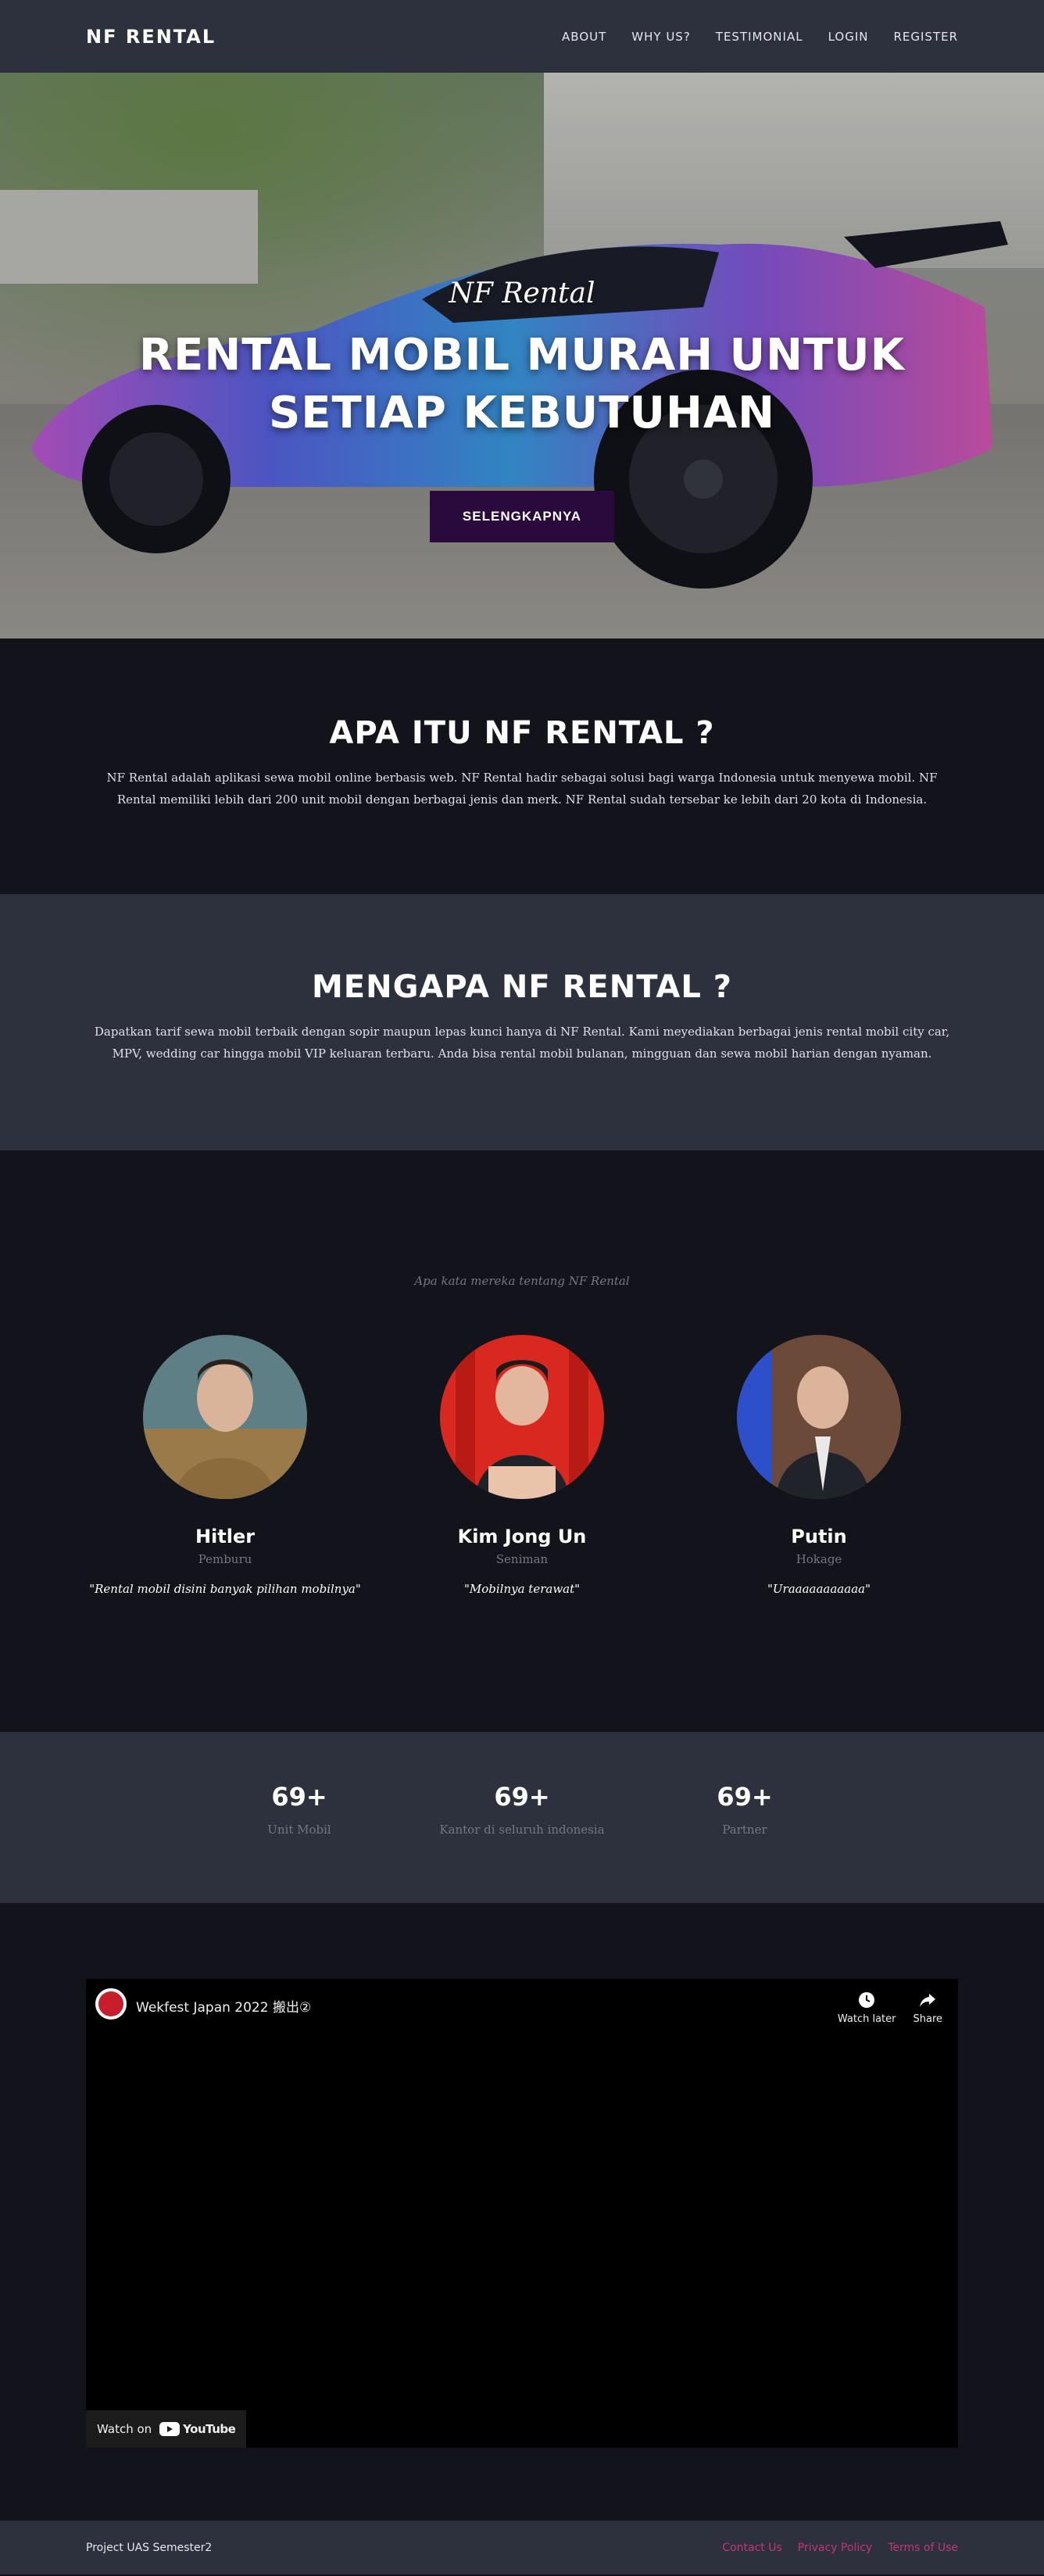 The image size is (1044, 2576). Describe the element at coordinates (299, 1842) in the screenshot. I see `stat-item: 69+ Unit Mobil` at that location.